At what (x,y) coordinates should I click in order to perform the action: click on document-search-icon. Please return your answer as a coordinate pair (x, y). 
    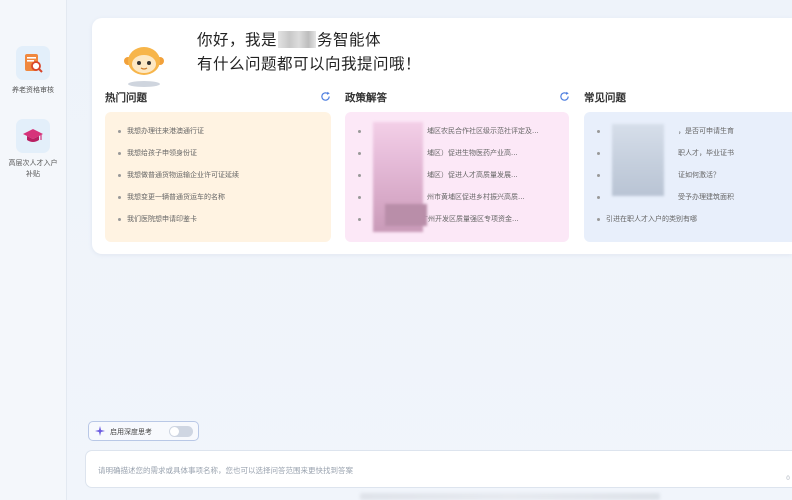
    Looking at the image, I should click on (33, 63).